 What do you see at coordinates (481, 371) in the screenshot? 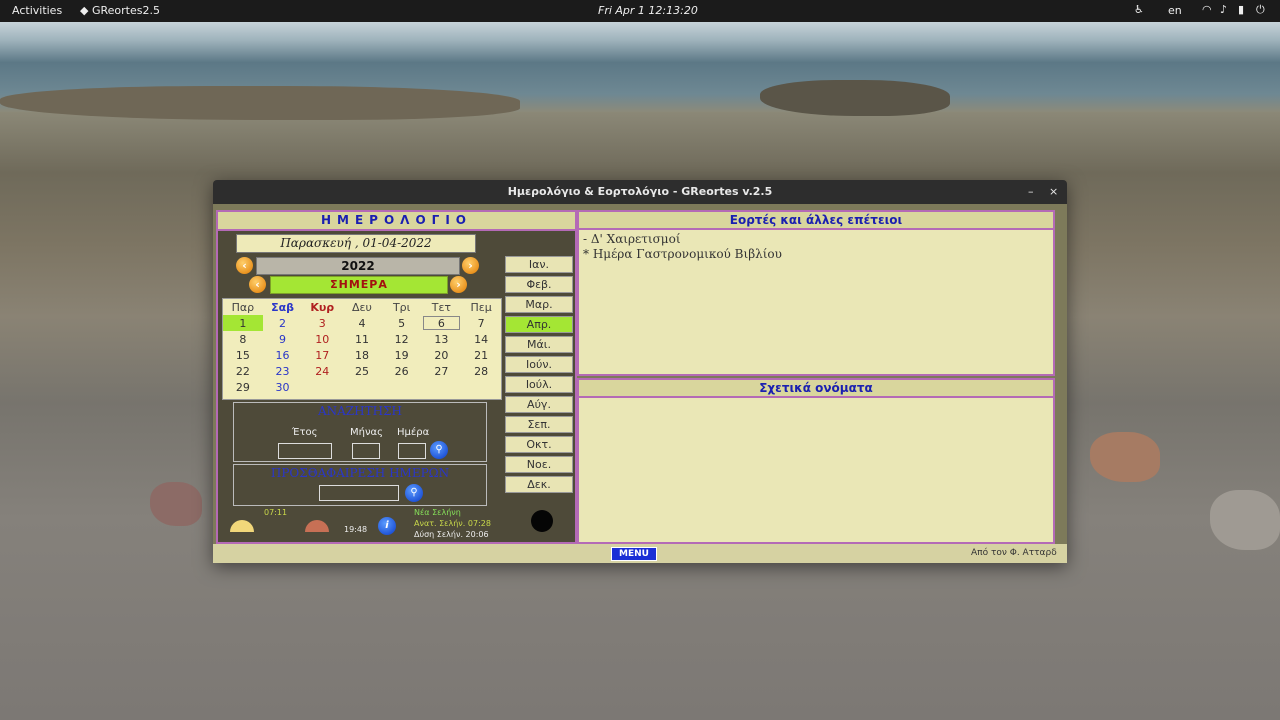
I see `day-cell: 28` at bounding box center [481, 371].